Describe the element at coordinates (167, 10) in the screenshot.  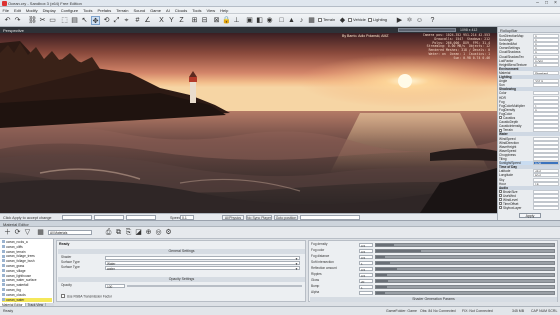
I see `menu-ai: AI` at that location.